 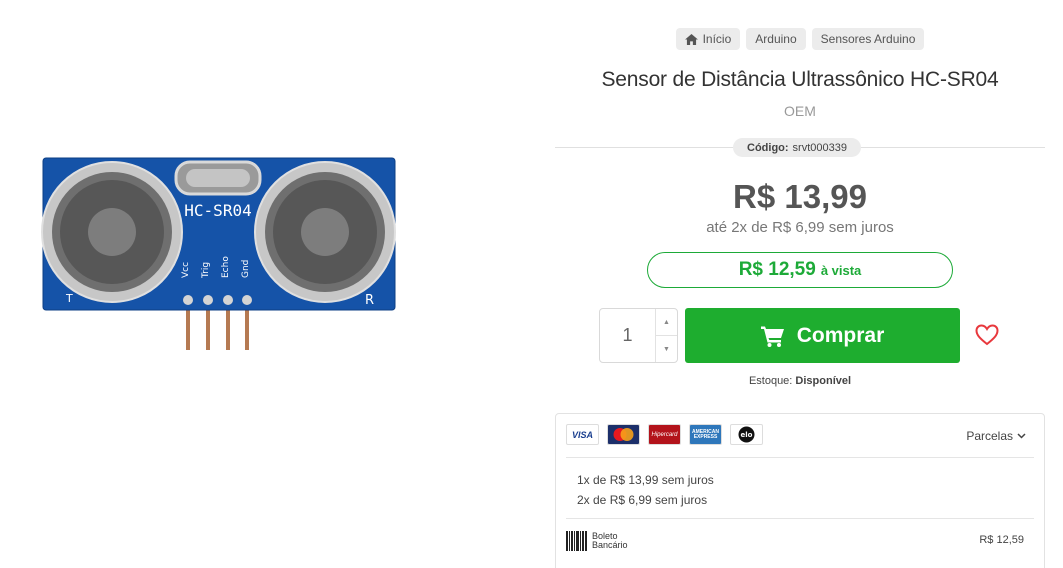 I want to click on chevron-down-icon, so click(x=1021, y=436).